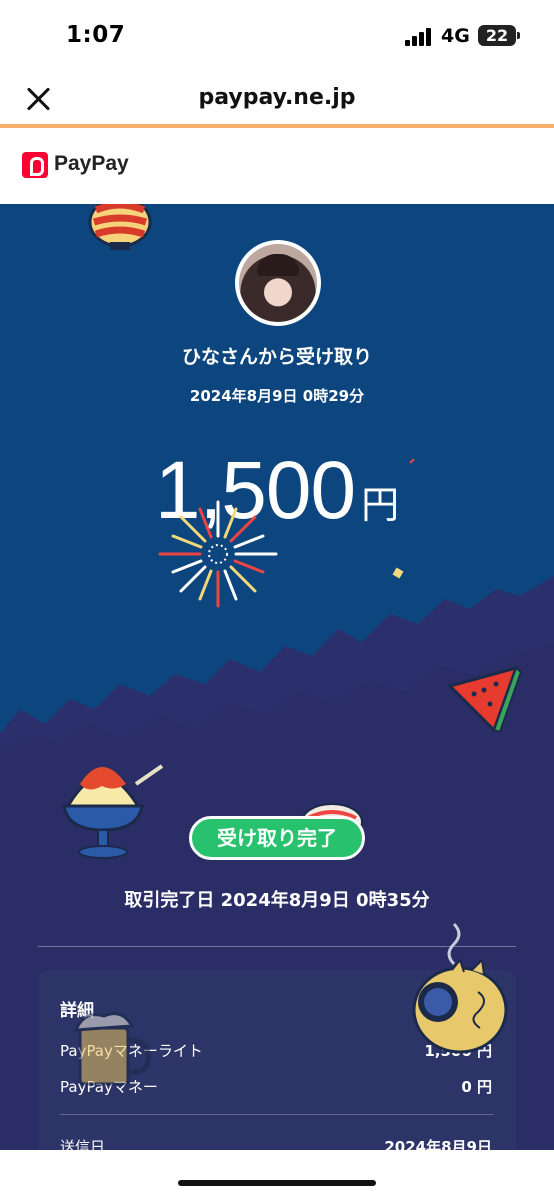 The image size is (554, 1200). I want to click on firework-icon, so click(218, 554).